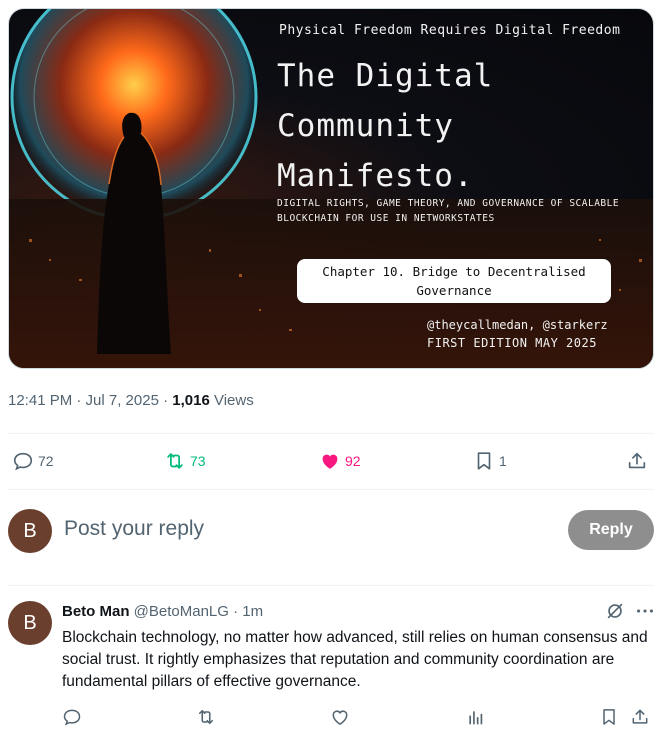 The height and width of the screenshot is (739, 661). What do you see at coordinates (454, 271) in the screenshot?
I see `chapter-line-1: Chapter 10. Bridge to Decentralised` at bounding box center [454, 271].